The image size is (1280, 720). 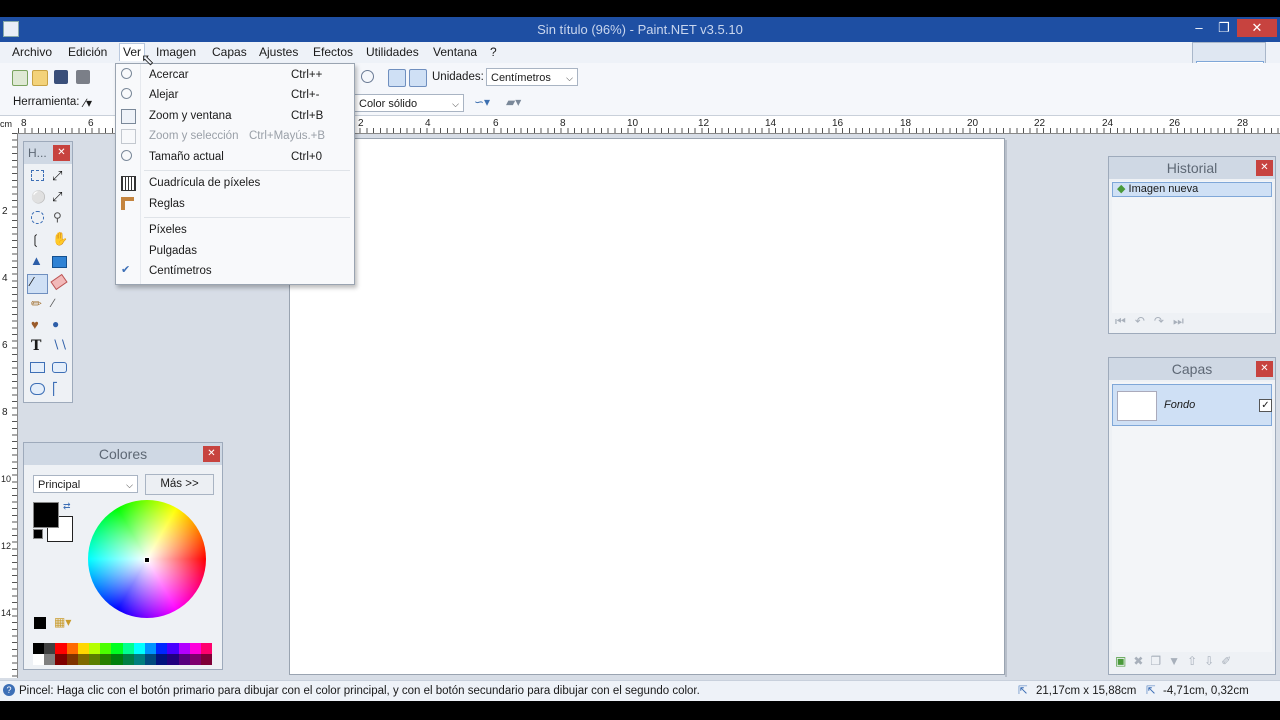 I want to click on ellipse-select-icon, so click(x=37, y=217).